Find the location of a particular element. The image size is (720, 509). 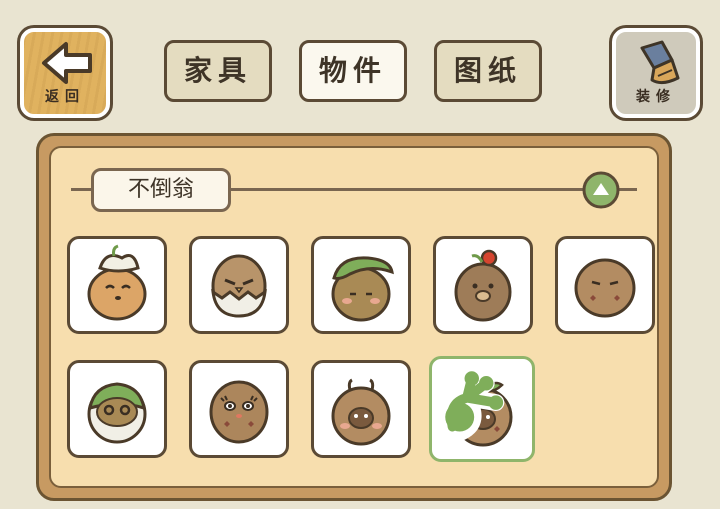

collapse-button is located at coordinates (601, 190).